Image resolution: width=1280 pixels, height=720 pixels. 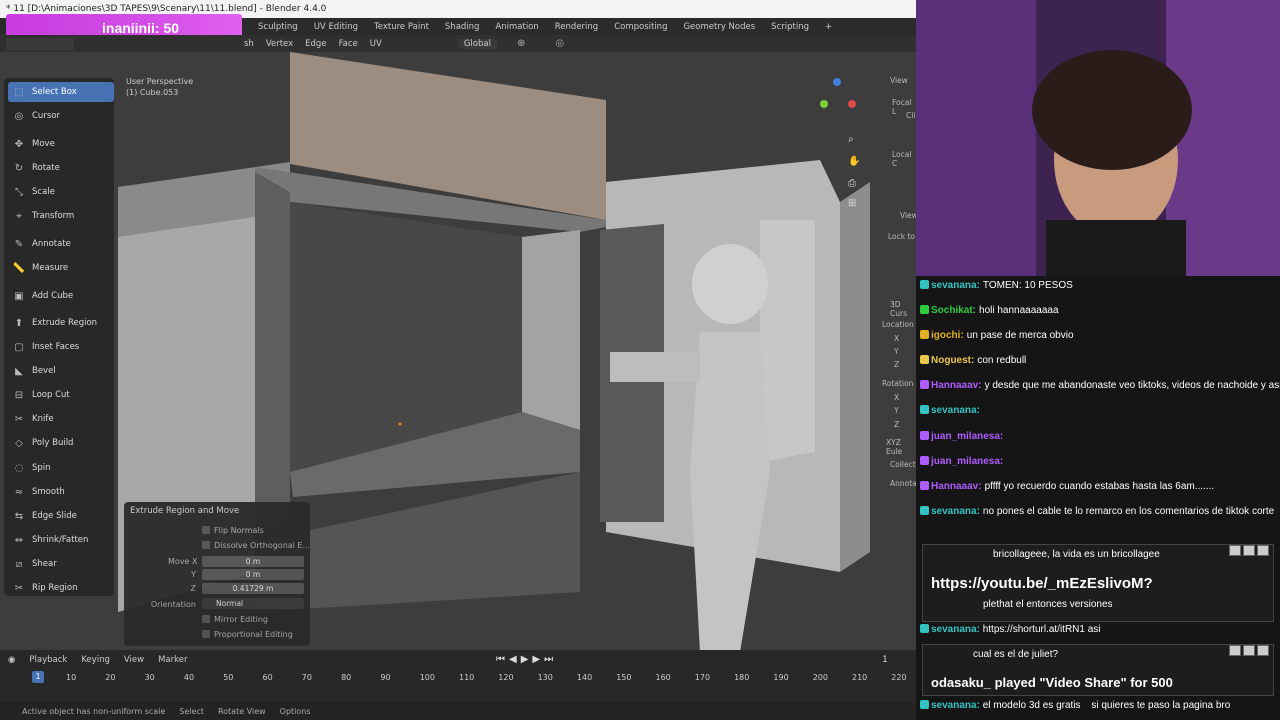 What do you see at coordinates (61, 443) in the screenshot?
I see `tool-poly-build: ◇ Poly Build` at bounding box center [61, 443].